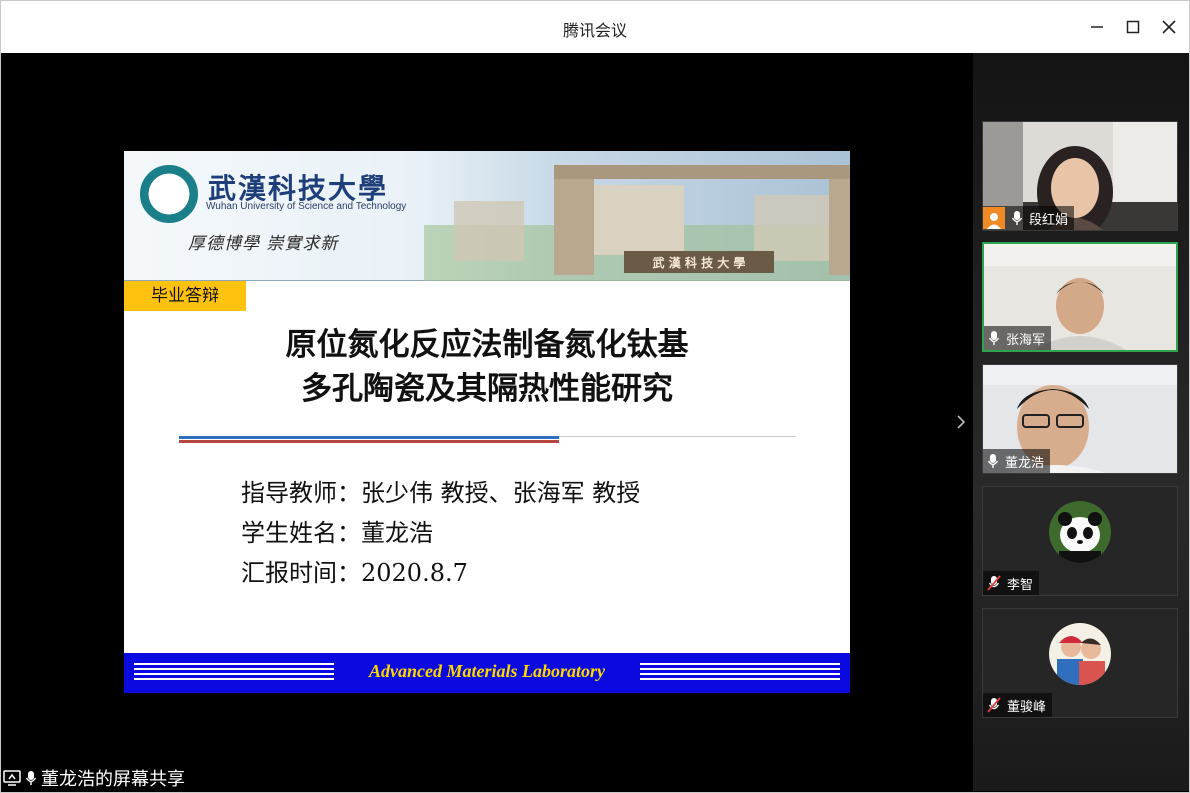  Describe the element at coordinates (1049, 220) in the screenshot. I see `participant-name: 段红娟` at that location.